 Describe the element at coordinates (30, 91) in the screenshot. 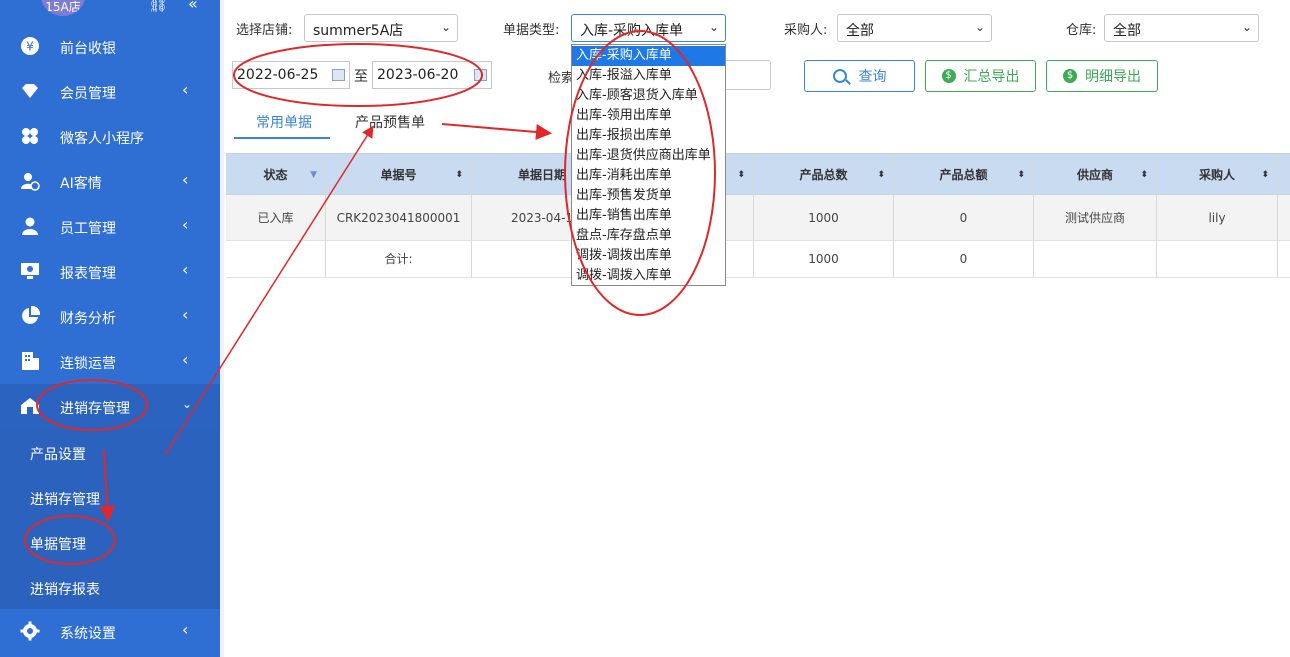

I see `diamond-icon` at that location.